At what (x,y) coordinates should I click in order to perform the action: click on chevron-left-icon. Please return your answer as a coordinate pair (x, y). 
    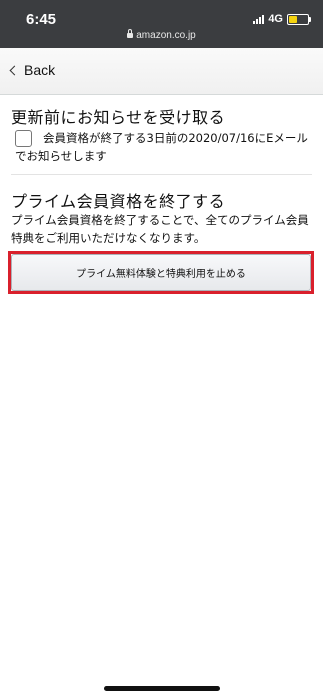
    Looking at the image, I should click on (14, 70).